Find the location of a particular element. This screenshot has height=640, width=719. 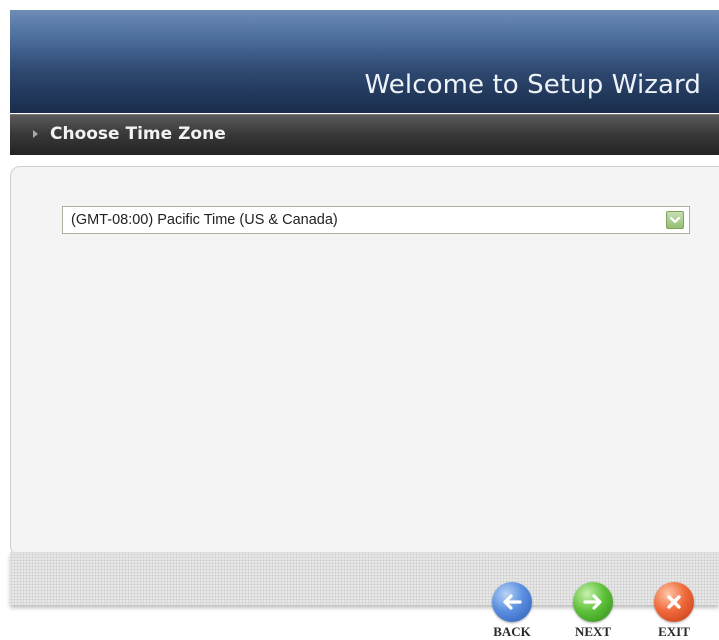

page-title: Welcome to Setup Wizard is located at coordinates (532, 85).